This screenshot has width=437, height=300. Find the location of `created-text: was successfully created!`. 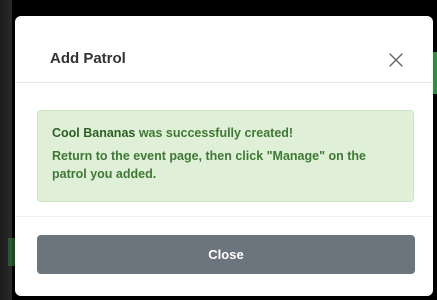

created-text: was successfully created! is located at coordinates (214, 133).